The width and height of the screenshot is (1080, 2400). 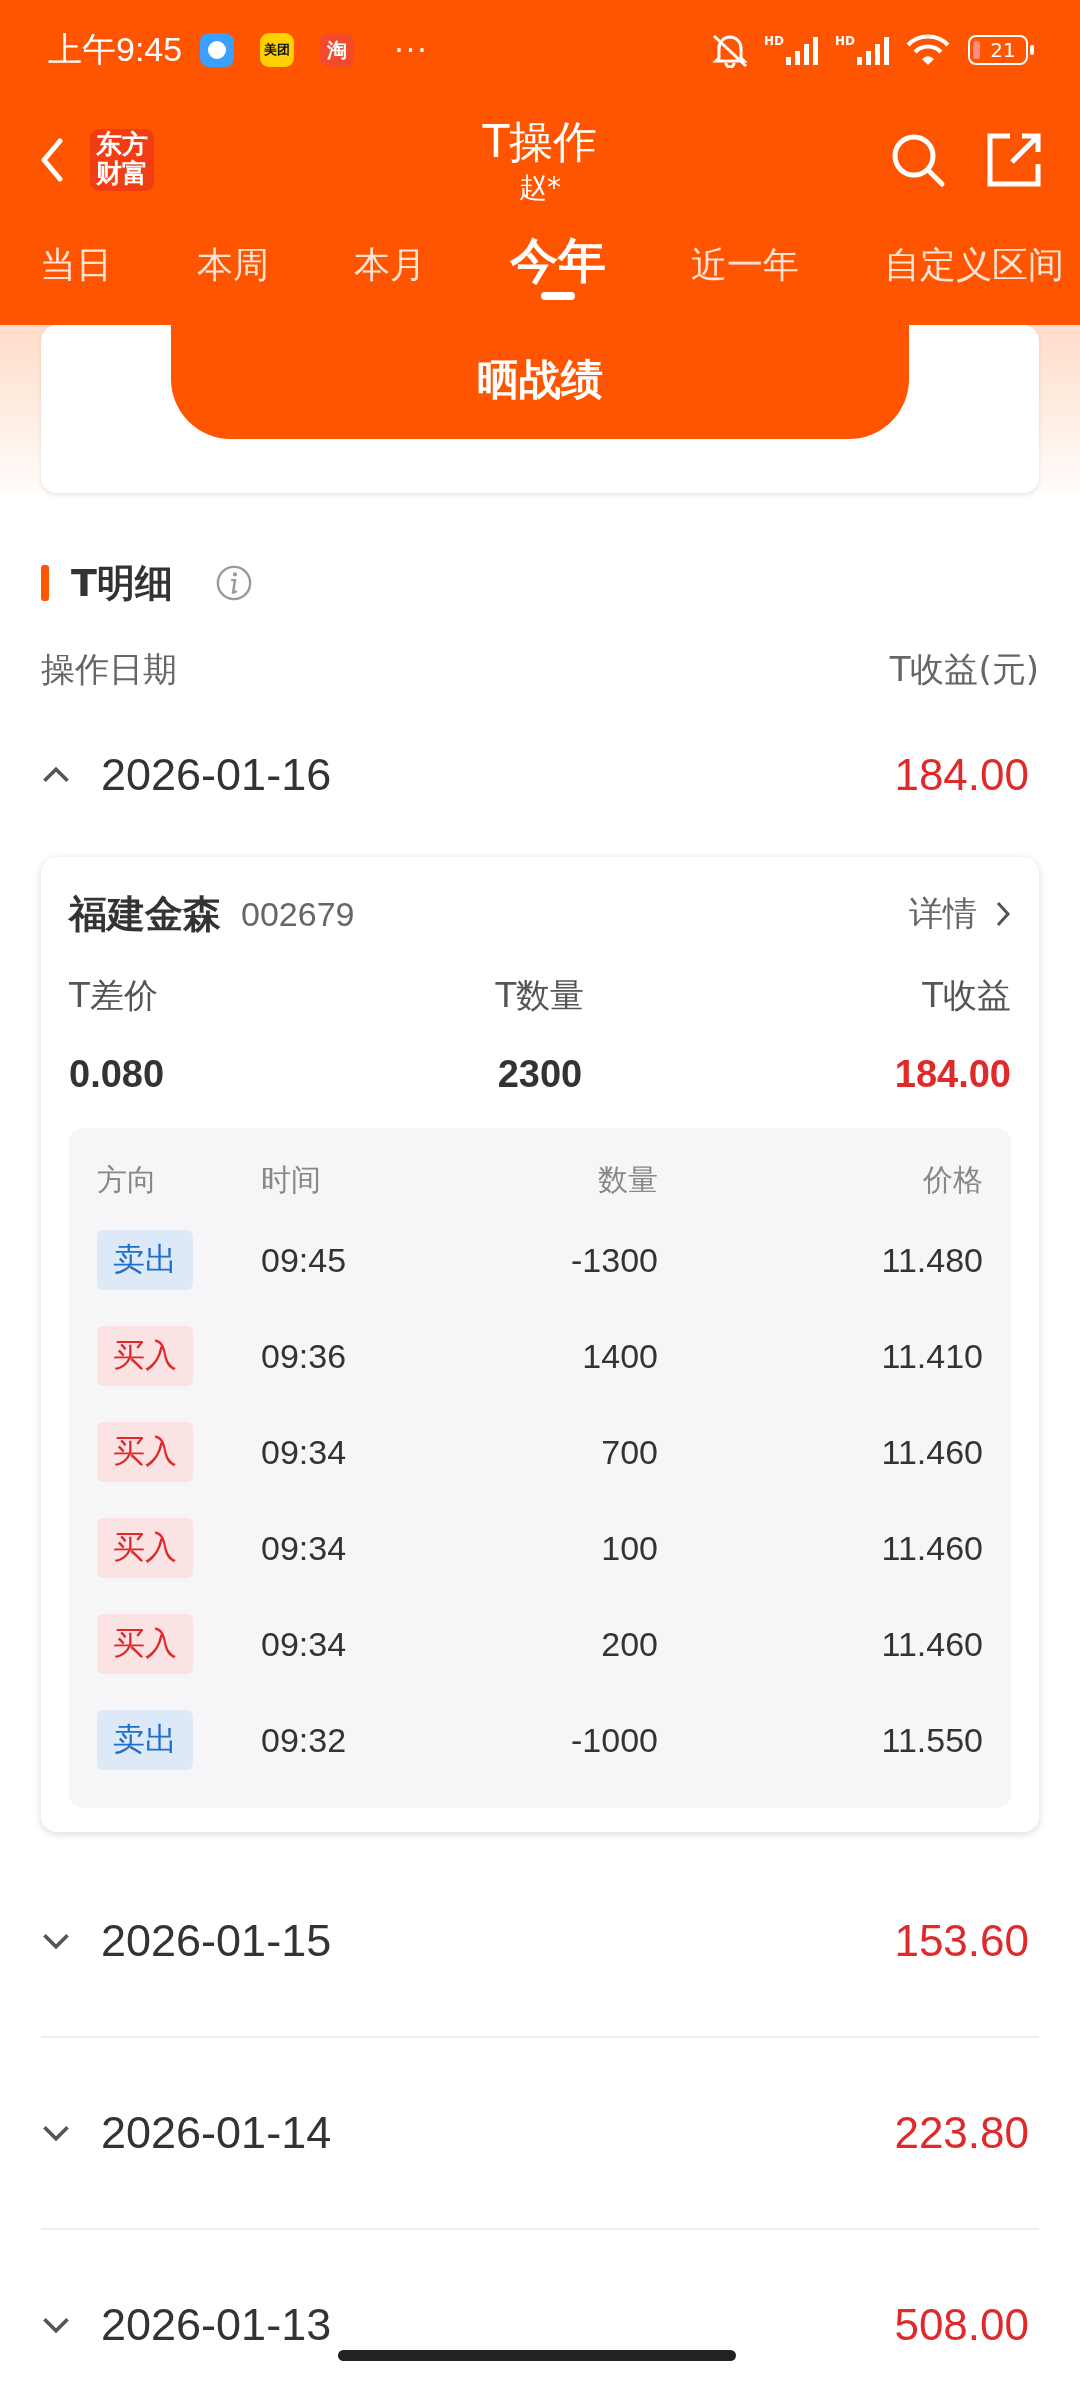 What do you see at coordinates (931, 1740) in the screenshot?
I see `table-cell-text: 11.550` at bounding box center [931, 1740].